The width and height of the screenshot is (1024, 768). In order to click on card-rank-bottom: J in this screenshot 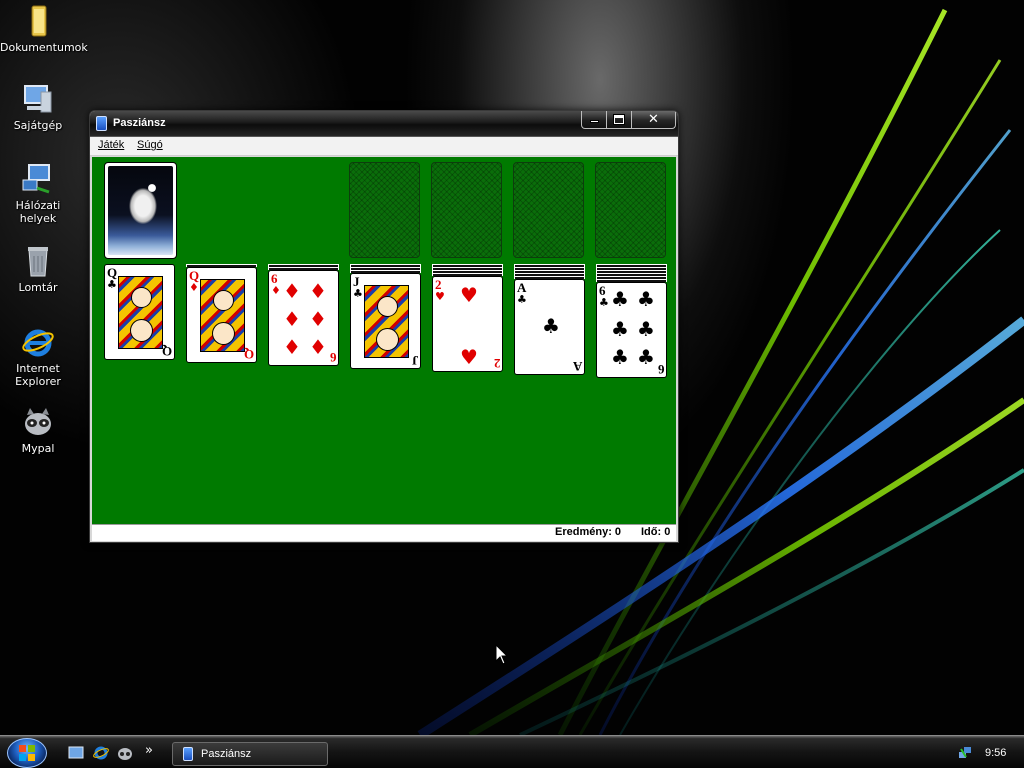, I will do `click(415, 360)`.